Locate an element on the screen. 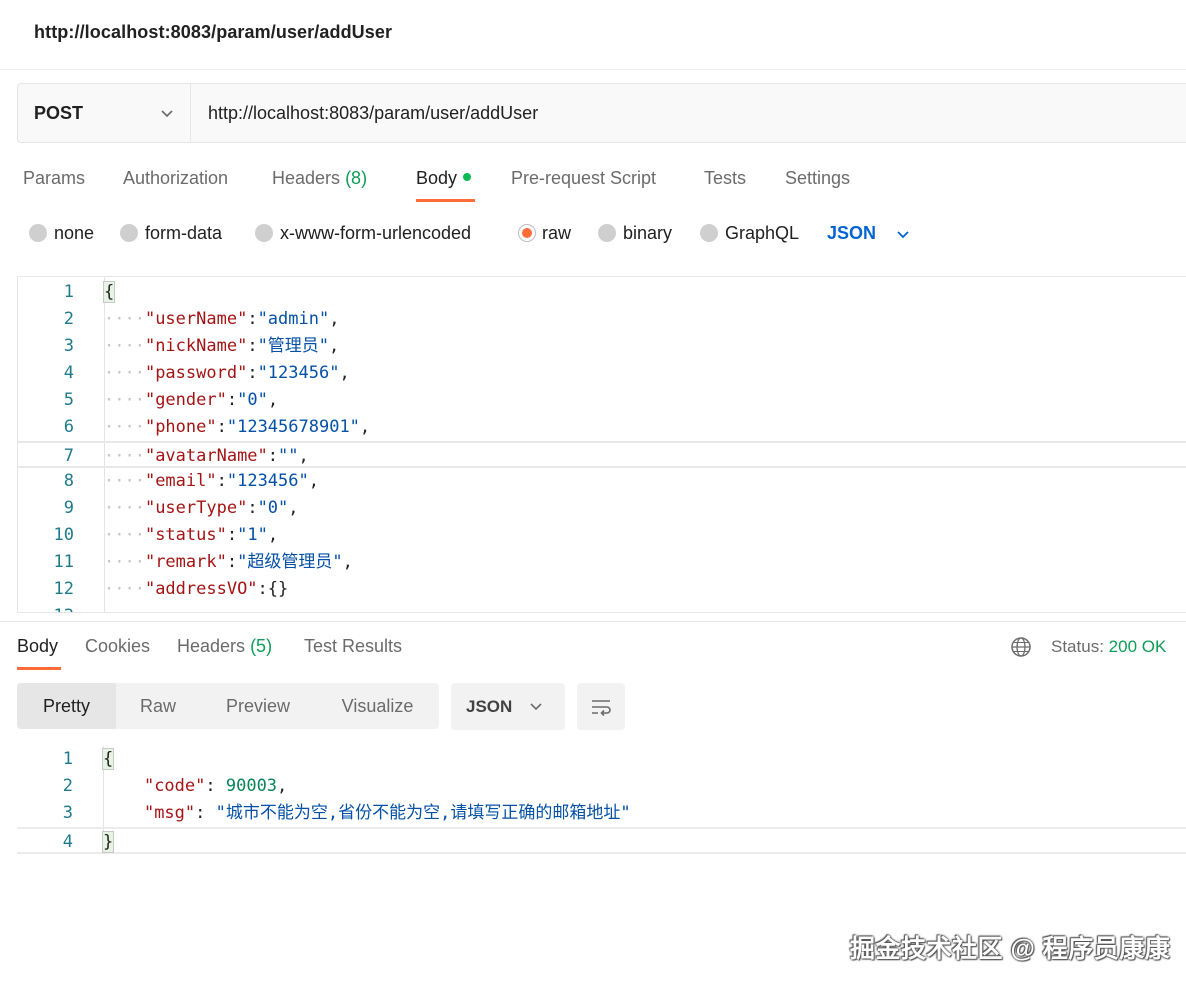  globe-icon is located at coordinates (1021, 647).